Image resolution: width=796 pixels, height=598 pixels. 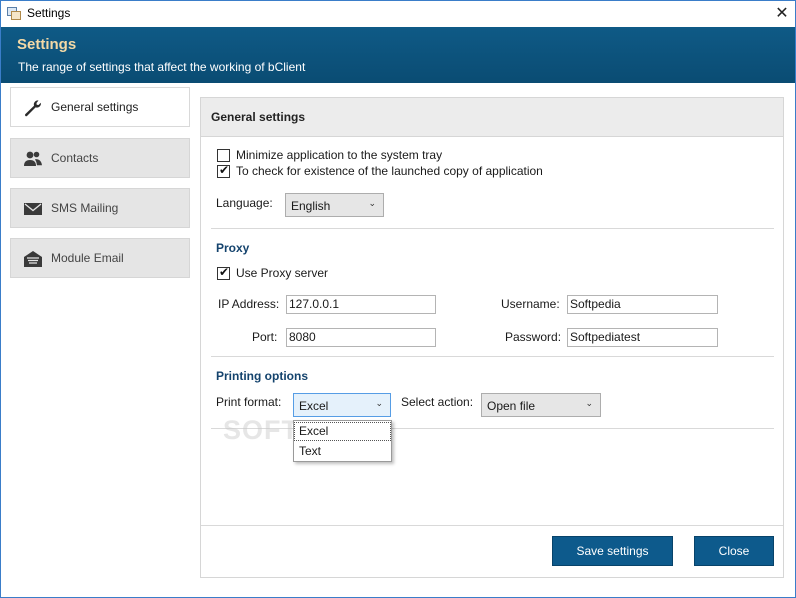 I want to click on app-icon, so click(x=14, y=13).